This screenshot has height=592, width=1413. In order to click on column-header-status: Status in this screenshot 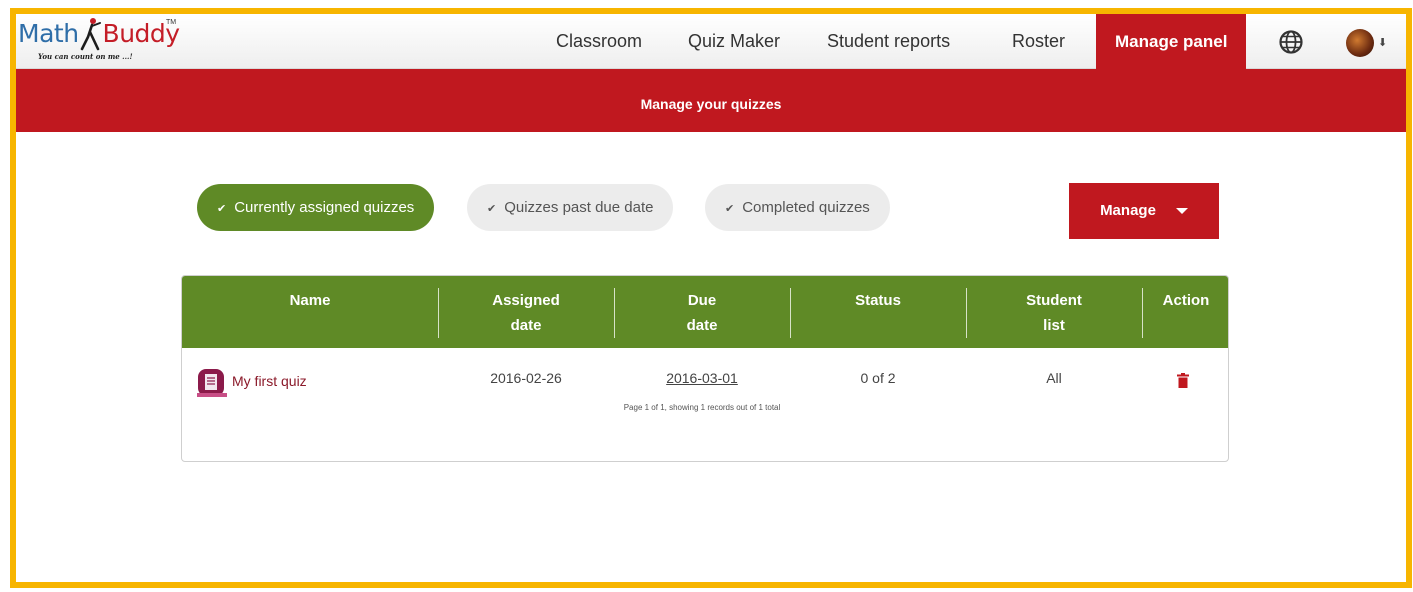, I will do `click(878, 300)`.